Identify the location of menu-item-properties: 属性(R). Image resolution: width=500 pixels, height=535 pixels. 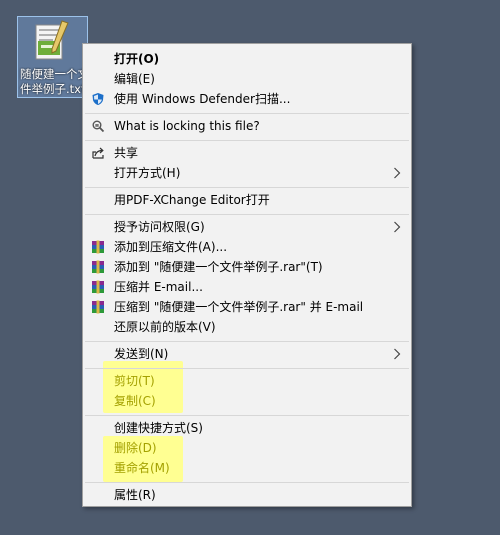
(247, 495).